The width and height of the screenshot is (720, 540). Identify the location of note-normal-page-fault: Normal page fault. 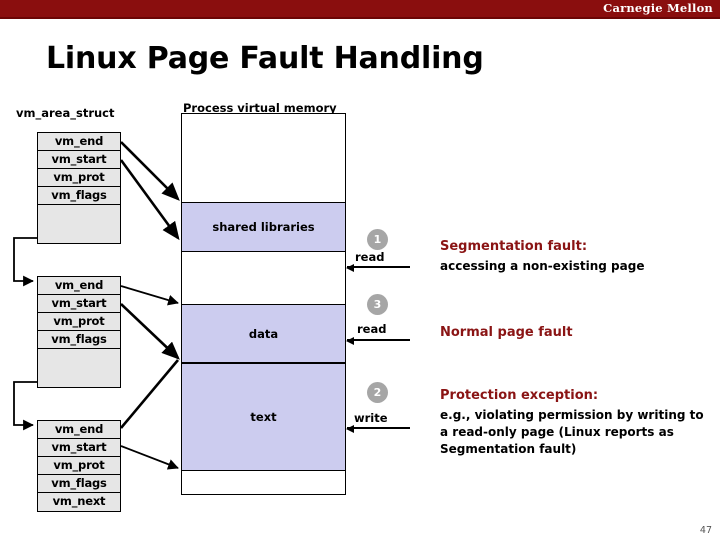
(575, 332).